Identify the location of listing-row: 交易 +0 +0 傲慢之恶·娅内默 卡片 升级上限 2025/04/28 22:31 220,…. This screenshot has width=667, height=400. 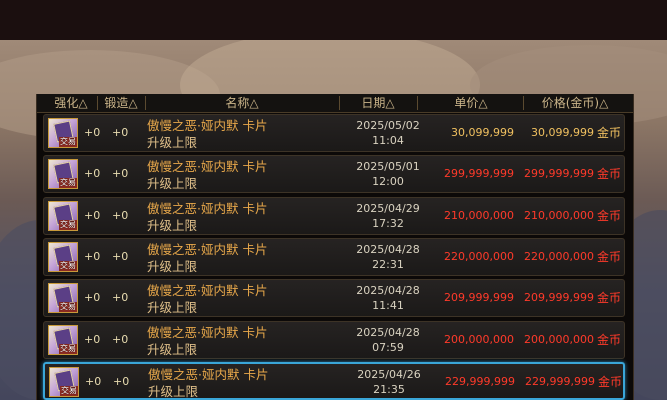
(334, 257).